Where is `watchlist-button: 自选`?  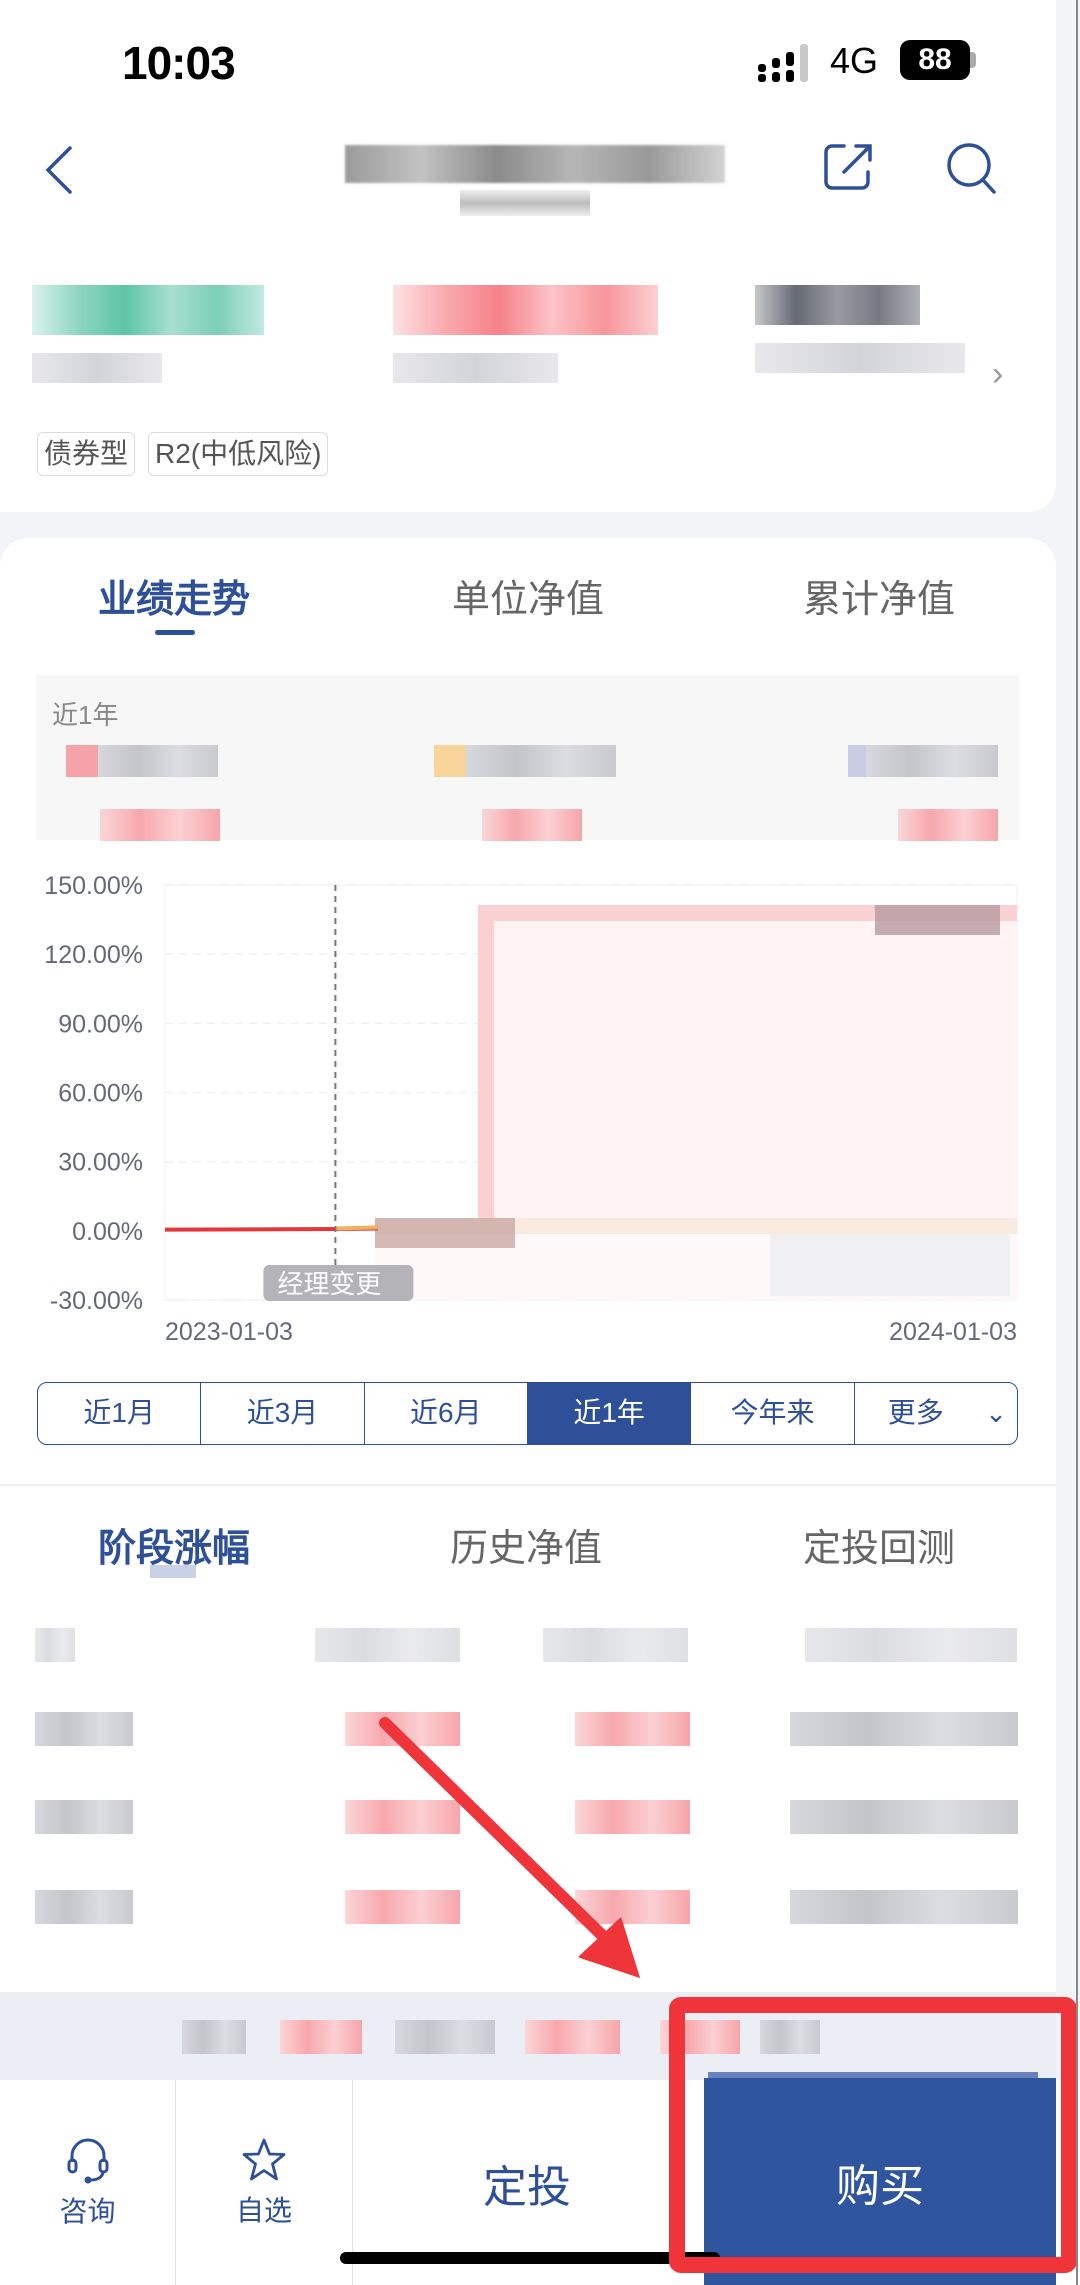 watchlist-button: 自选 is located at coordinates (264, 2182).